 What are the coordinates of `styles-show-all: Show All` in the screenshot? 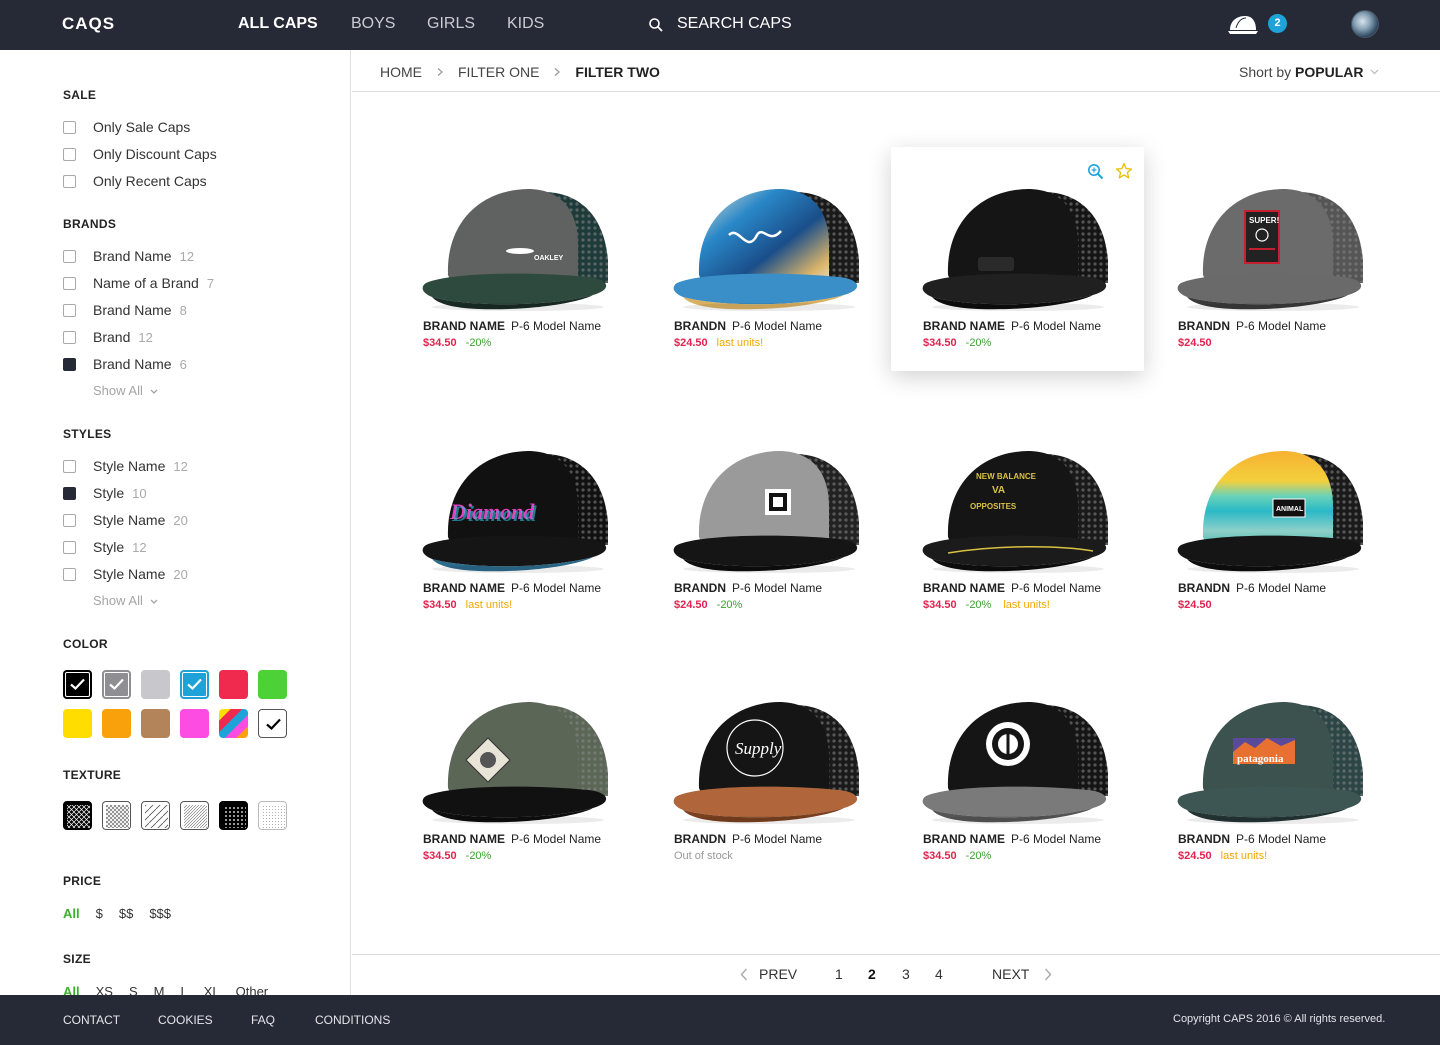 It's located at (125, 600).